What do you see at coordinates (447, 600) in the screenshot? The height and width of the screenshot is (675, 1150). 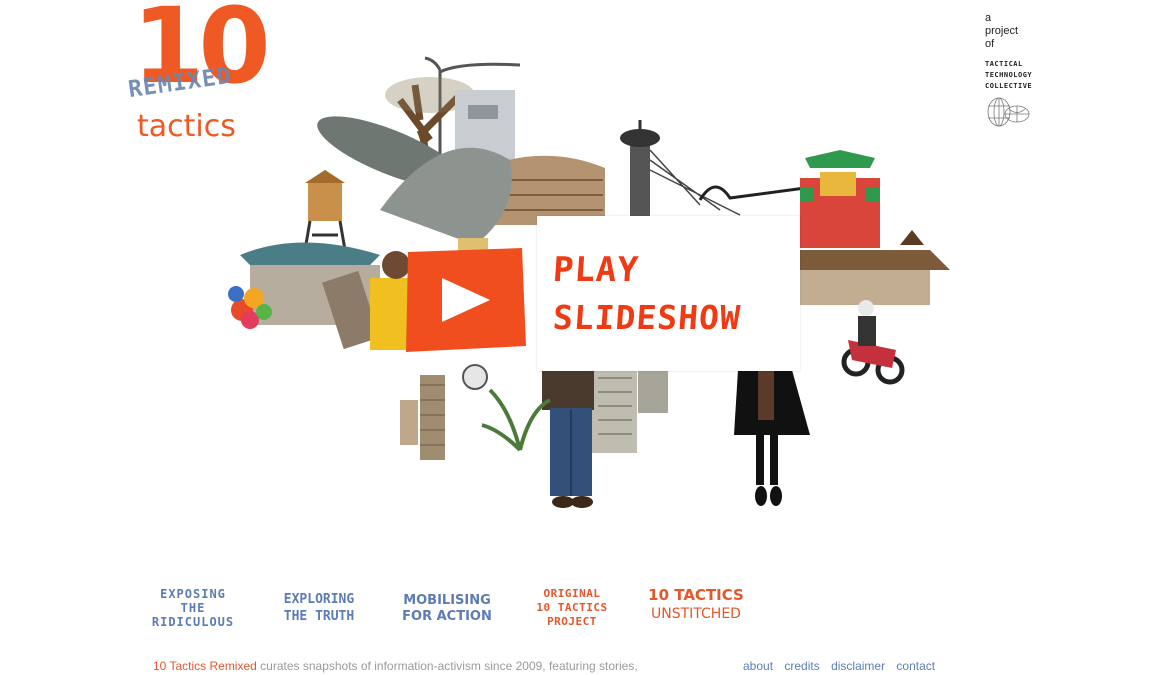 I see `nav-mobilising-line-1: MOBILISING` at bounding box center [447, 600].